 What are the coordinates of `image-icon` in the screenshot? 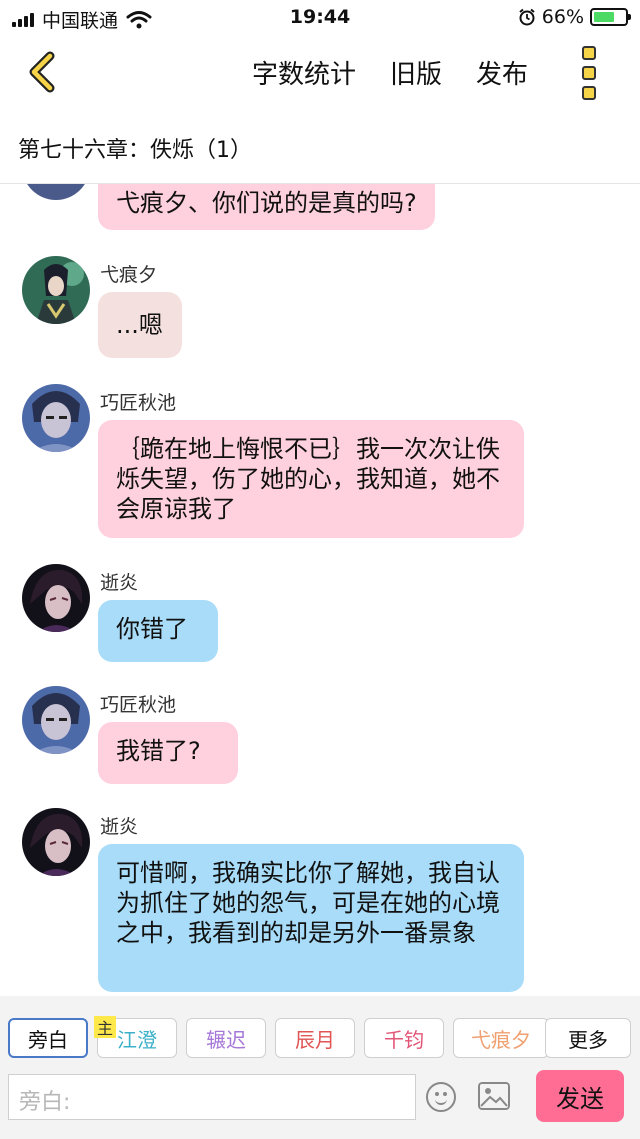 It's located at (494, 1096).